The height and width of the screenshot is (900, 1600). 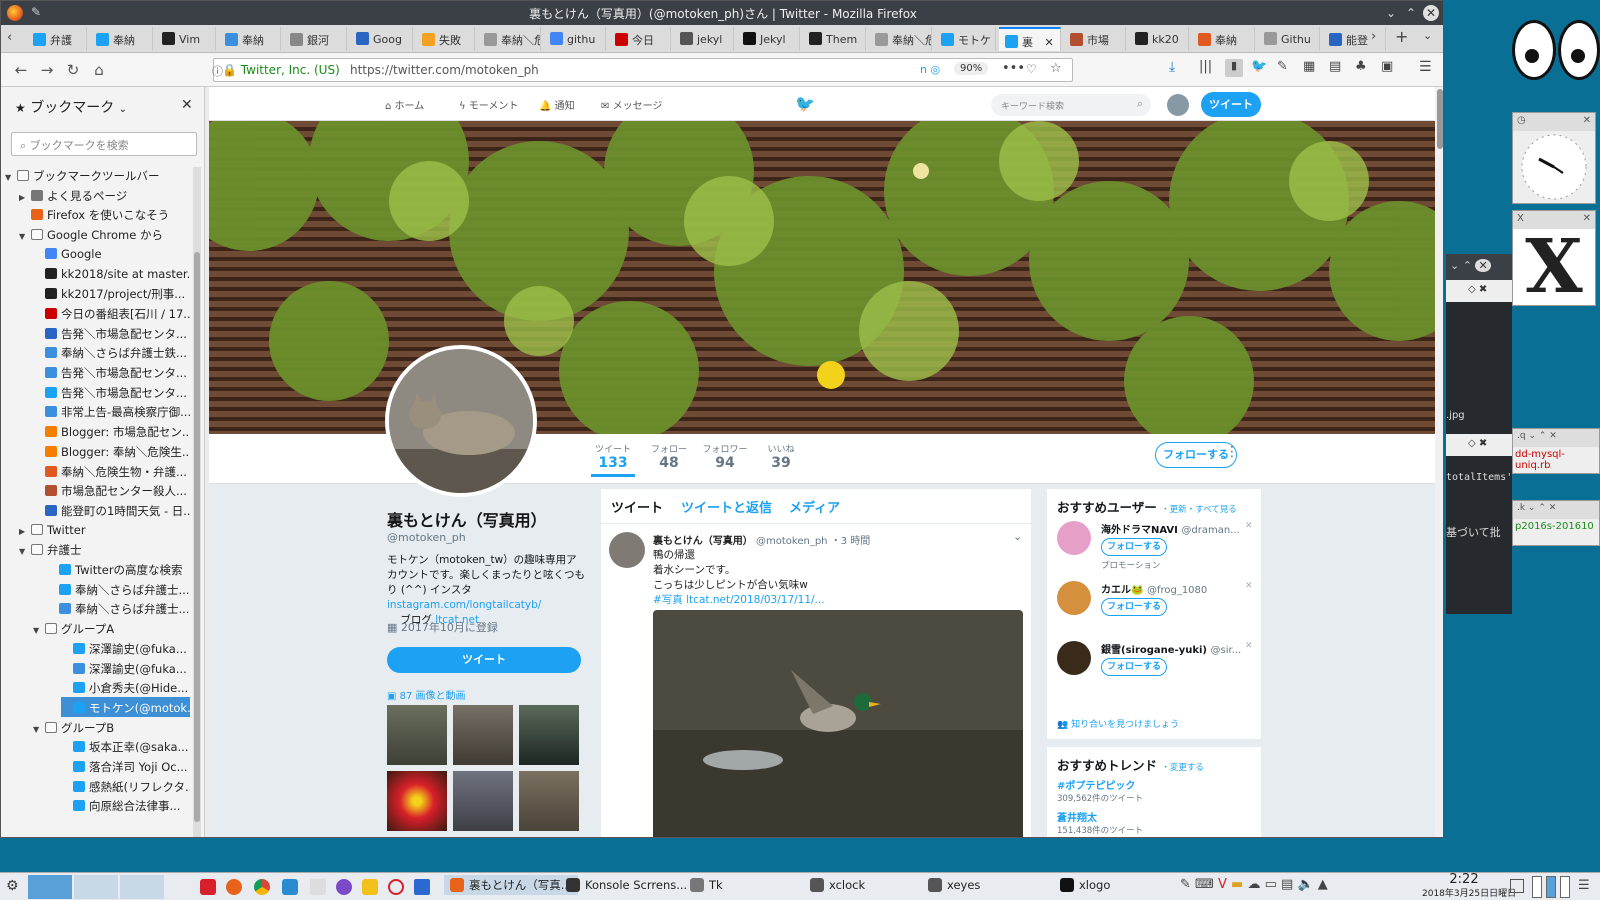 I want to click on system-tray: ✎ ⌨ V ▬ ☁ ▭ ▤ 🔈 ▲, so click(x=1254, y=884).